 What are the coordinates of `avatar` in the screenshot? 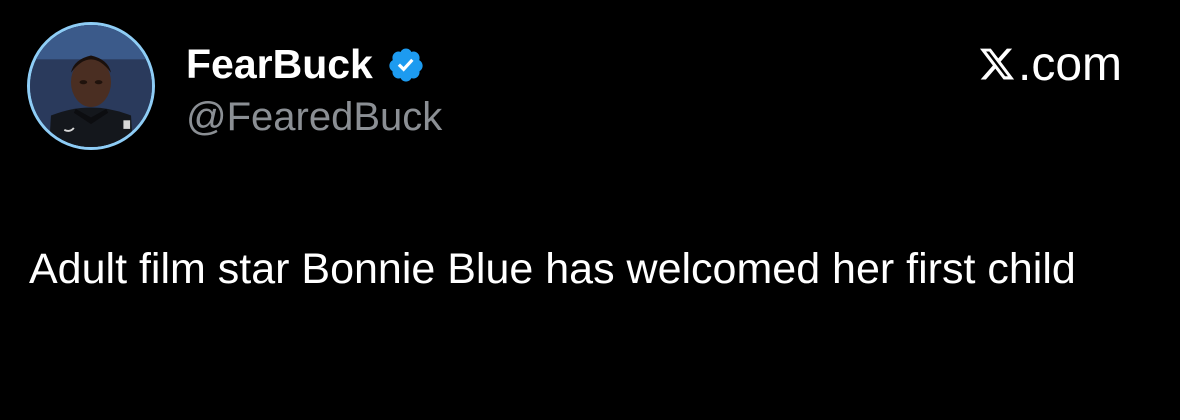 It's located at (91, 86).